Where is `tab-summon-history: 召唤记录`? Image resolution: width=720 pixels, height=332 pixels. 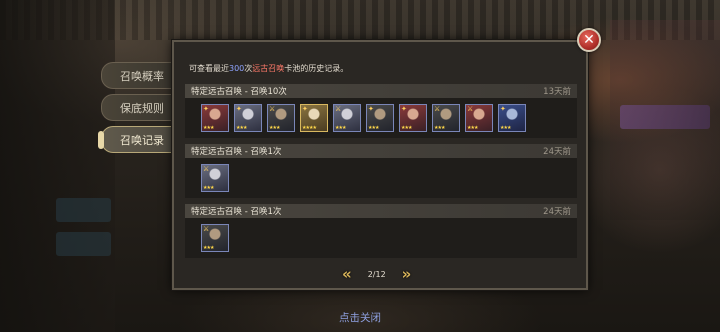
tab-summon-history: 召唤记录 is located at coordinates (137, 139).